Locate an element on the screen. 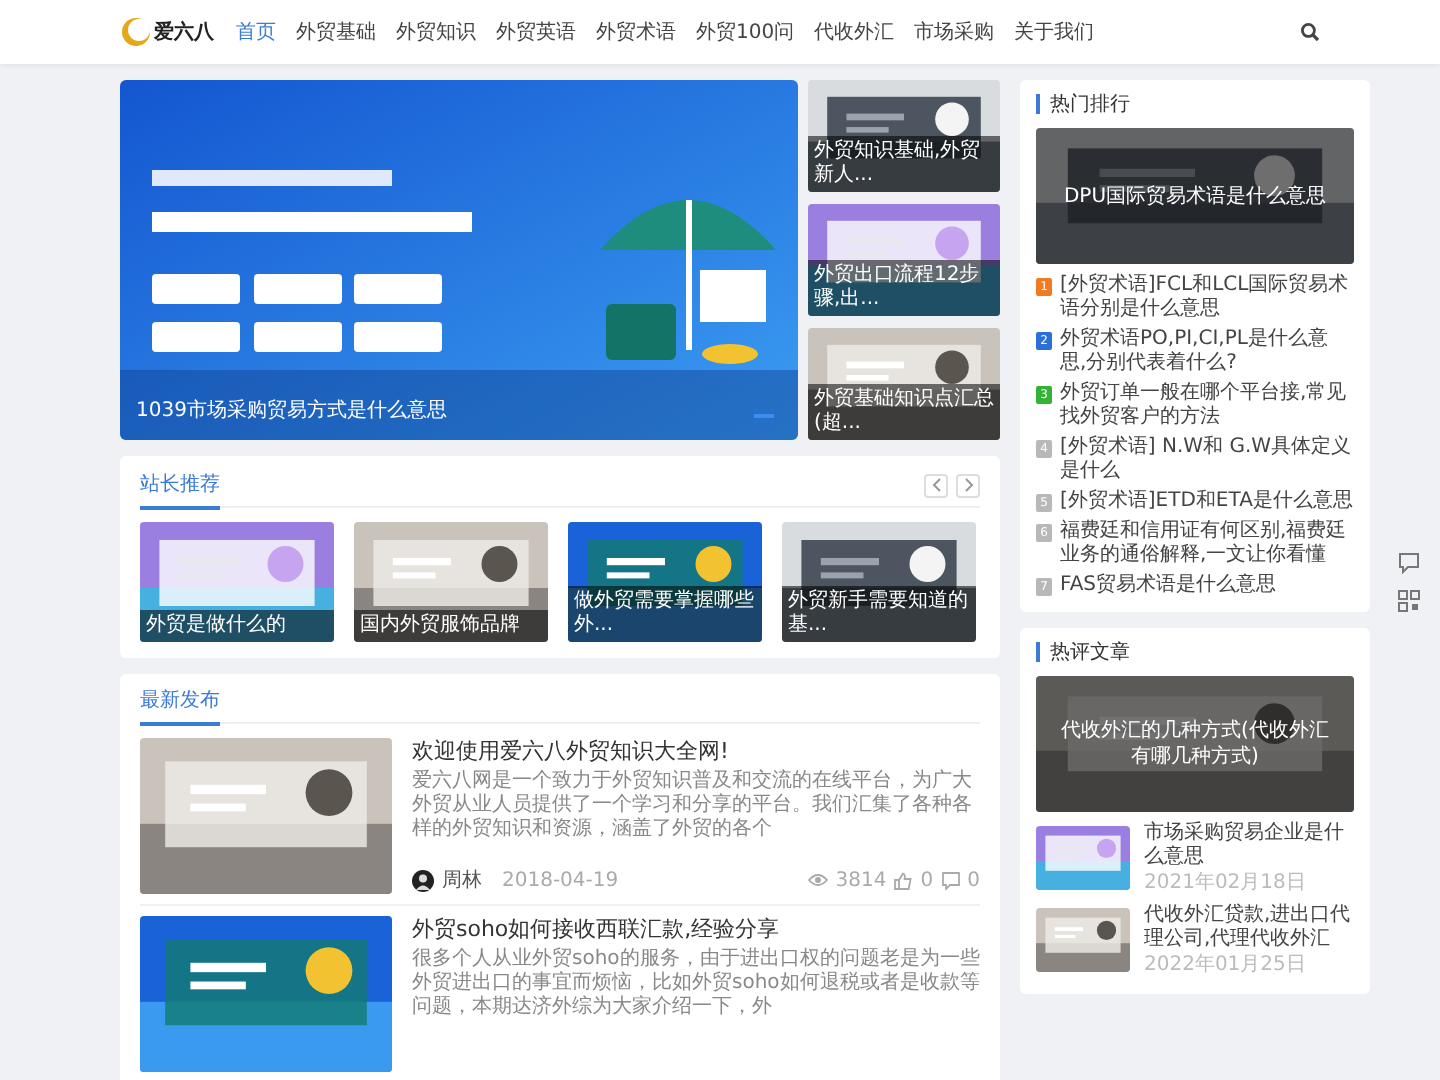 The image size is (1440, 1080). logo-icon is located at coordinates (136, 32).